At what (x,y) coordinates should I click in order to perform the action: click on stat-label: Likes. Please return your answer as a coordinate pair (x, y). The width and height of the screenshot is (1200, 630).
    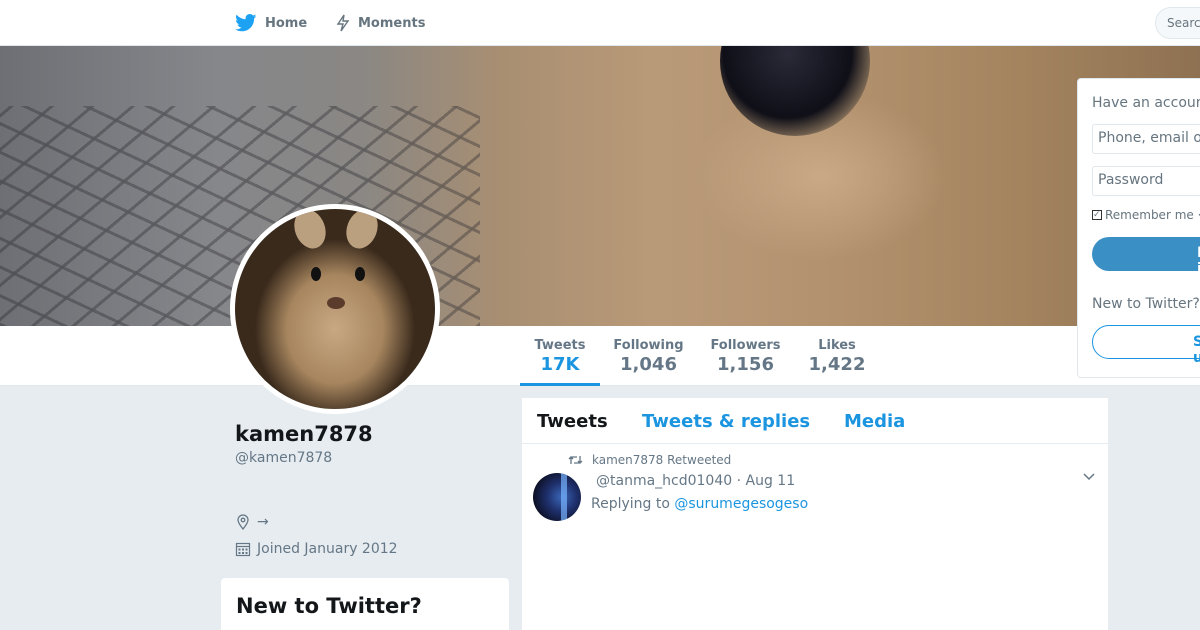
    Looking at the image, I should click on (837, 345).